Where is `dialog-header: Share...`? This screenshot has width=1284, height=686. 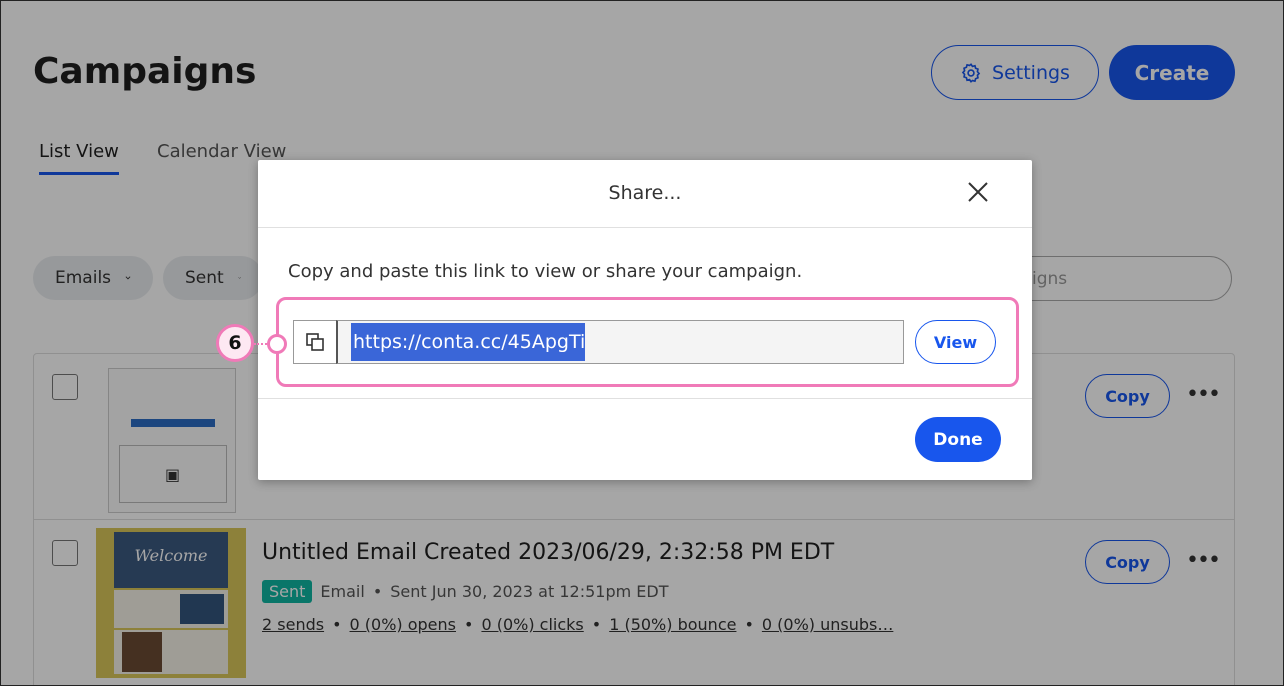 dialog-header: Share... is located at coordinates (645, 194).